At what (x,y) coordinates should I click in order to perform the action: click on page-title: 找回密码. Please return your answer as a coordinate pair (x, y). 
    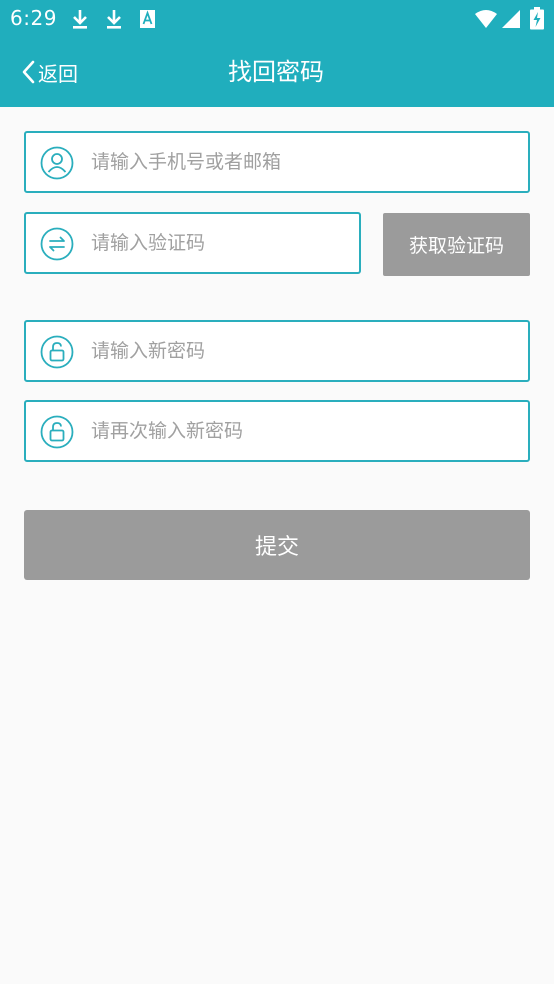
    Looking at the image, I should click on (276, 72).